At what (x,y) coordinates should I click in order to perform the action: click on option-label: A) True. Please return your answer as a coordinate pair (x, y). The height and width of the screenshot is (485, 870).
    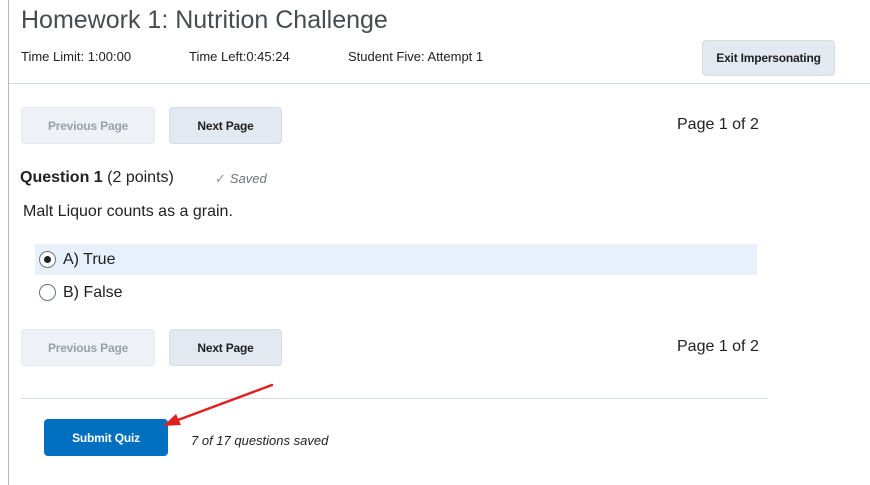
    Looking at the image, I should click on (89, 259).